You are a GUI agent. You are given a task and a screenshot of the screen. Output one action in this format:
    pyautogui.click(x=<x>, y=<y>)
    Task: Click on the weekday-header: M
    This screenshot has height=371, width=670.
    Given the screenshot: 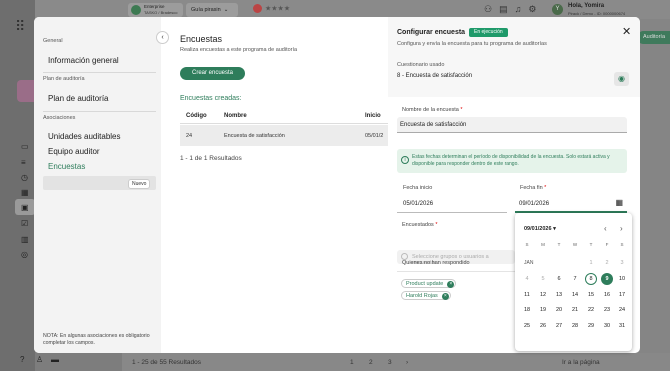 What is the action you would take?
    pyautogui.click(x=543, y=244)
    